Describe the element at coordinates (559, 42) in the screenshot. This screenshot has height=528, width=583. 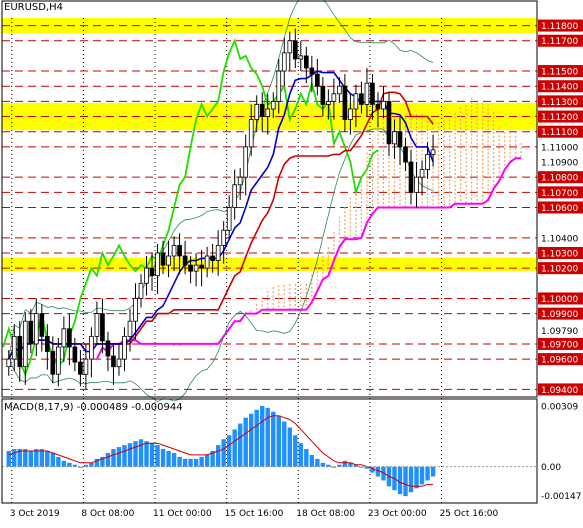
I see `price-label-2: 1.11700` at that location.